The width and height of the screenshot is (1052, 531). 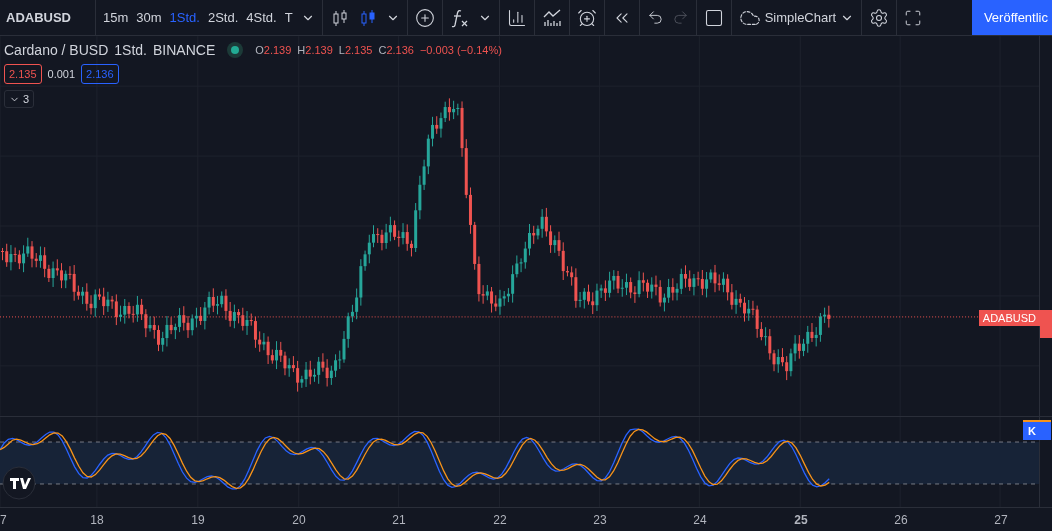 What do you see at coordinates (913, 17) in the screenshot?
I see `maximize-icon` at bounding box center [913, 17].